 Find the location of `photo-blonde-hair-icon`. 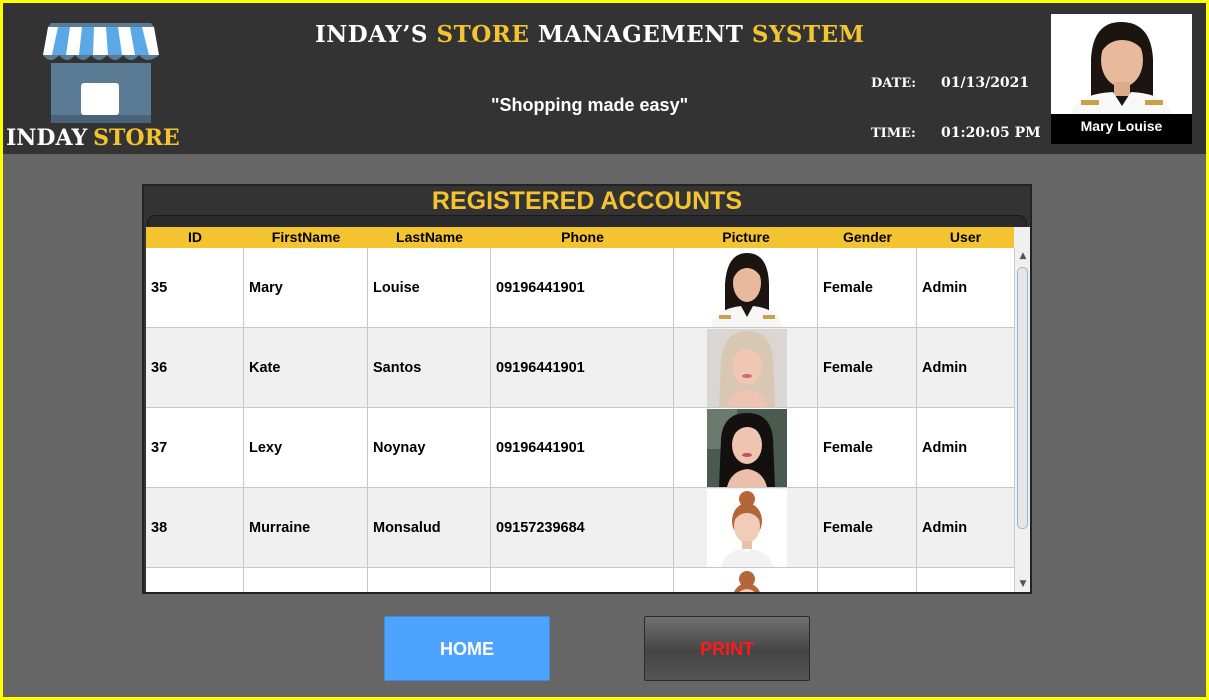

photo-blonde-hair-icon is located at coordinates (747, 368).